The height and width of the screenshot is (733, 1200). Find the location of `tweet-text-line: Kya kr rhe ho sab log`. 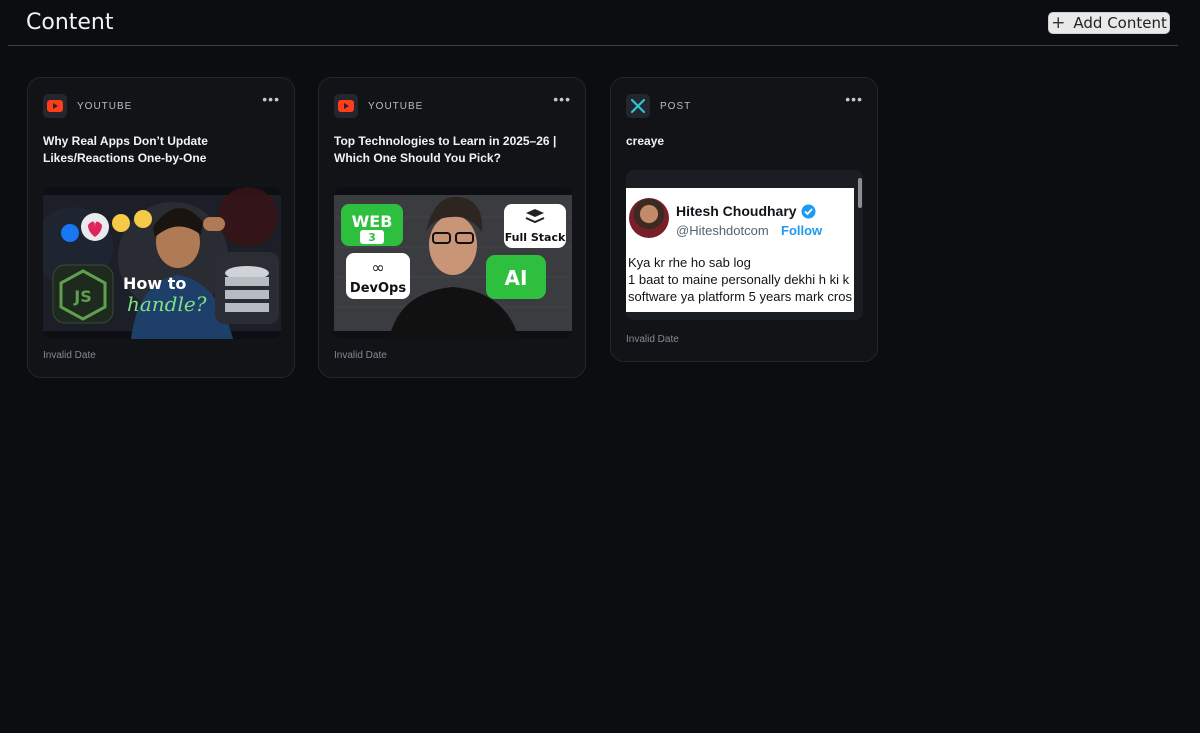

tweet-text-line: Kya kr rhe ho sab log is located at coordinates (689, 262).